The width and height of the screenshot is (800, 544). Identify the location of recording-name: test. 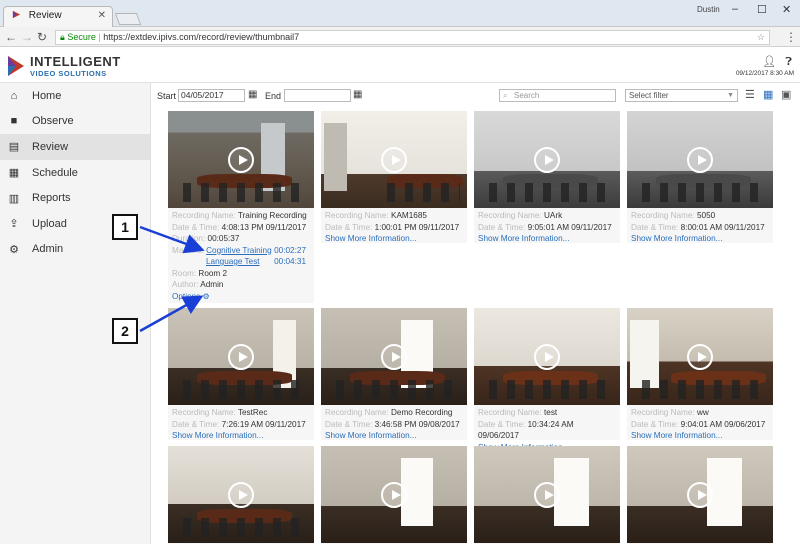
(551, 412).